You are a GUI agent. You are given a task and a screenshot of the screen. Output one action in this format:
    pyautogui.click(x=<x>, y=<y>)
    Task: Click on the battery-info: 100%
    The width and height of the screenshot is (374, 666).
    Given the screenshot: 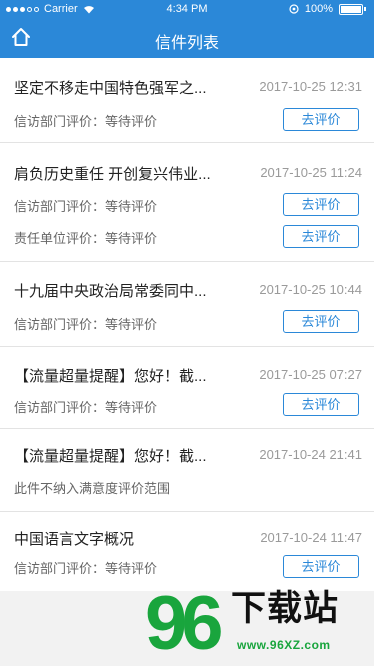 What is the action you would take?
    pyautogui.click(x=327, y=9)
    